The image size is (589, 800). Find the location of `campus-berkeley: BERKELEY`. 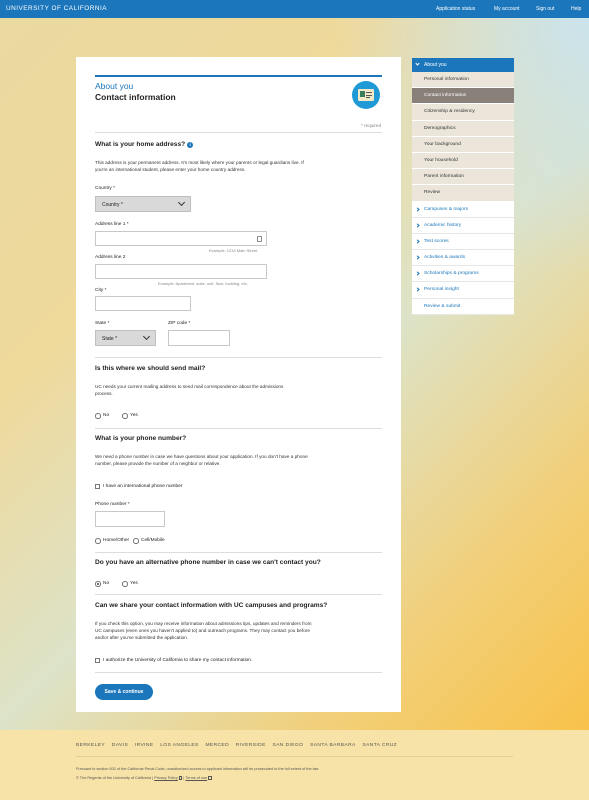

campus-berkeley: BERKELEY is located at coordinates (90, 745).